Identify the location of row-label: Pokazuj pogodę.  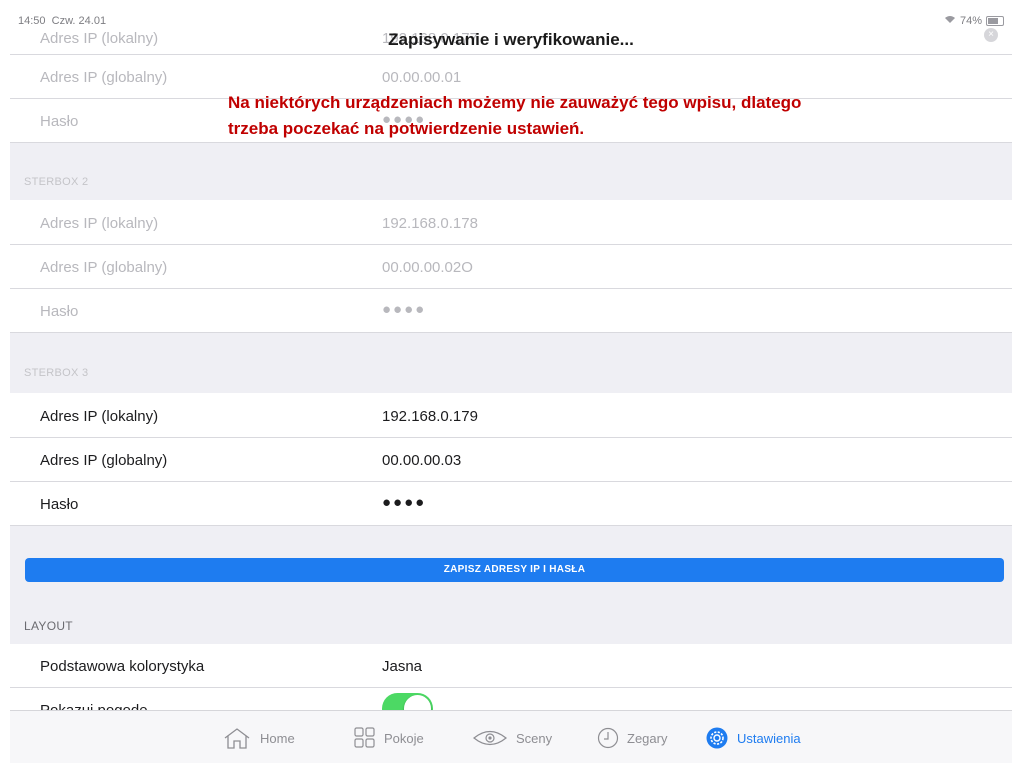
(94, 706).